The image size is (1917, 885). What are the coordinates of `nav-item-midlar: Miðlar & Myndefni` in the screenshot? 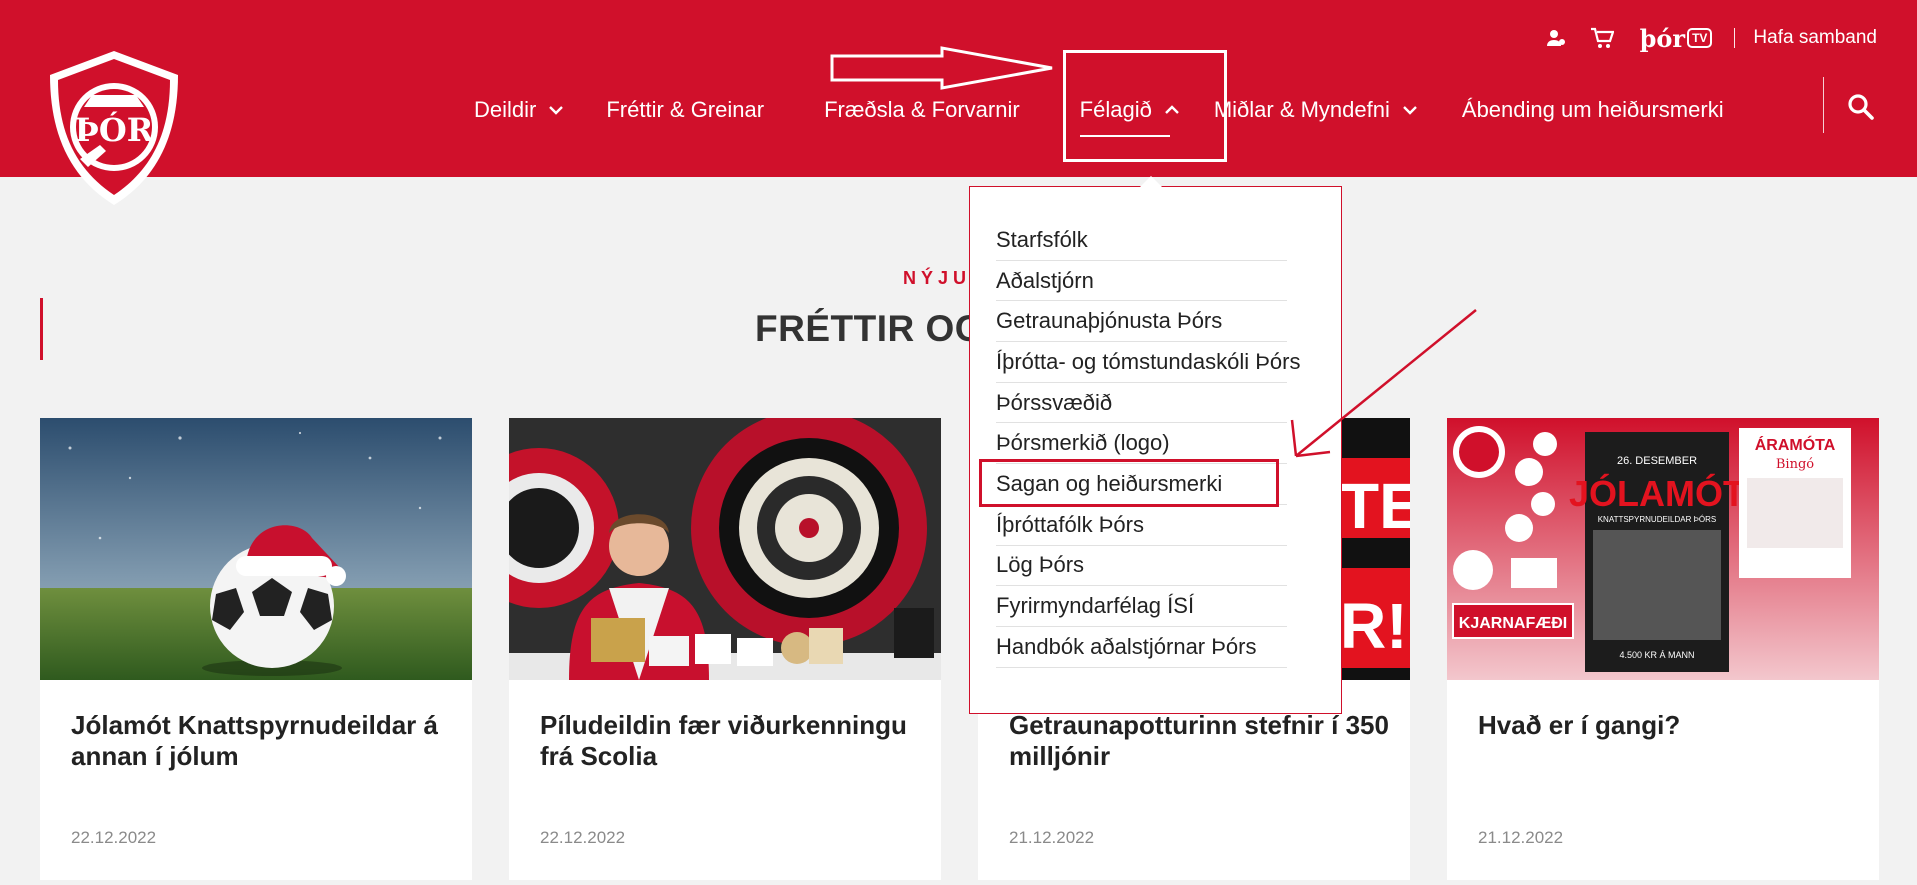 It's located at (1316, 110).